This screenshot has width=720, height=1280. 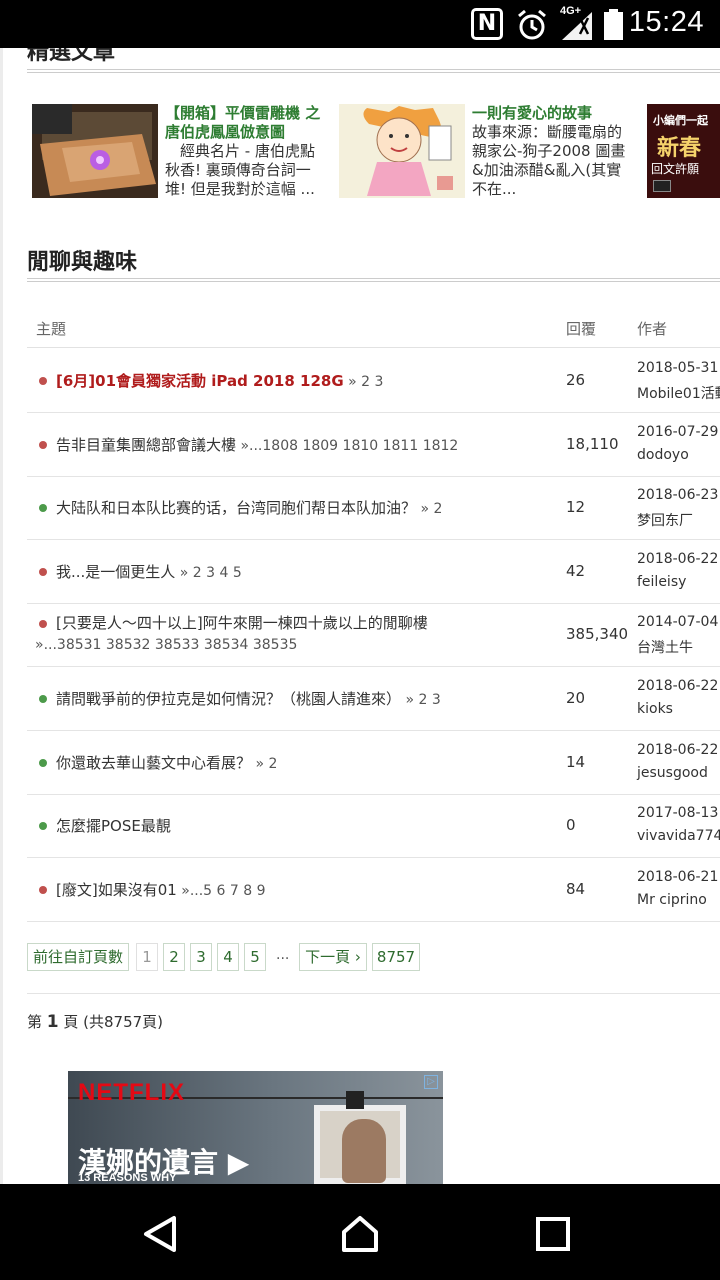 What do you see at coordinates (532, 24) in the screenshot?
I see `alarm-icon` at bounding box center [532, 24].